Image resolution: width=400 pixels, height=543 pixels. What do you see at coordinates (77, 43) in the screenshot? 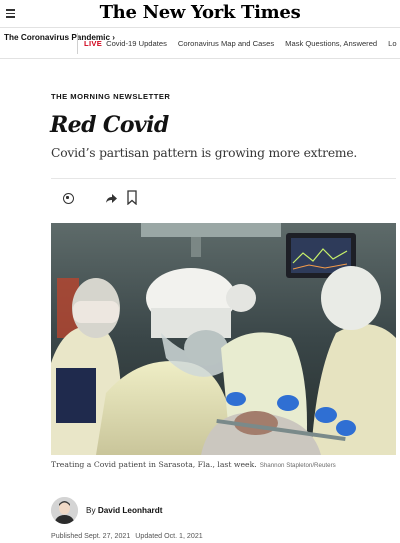
I see `nav-divider` at bounding box center [77, 43].